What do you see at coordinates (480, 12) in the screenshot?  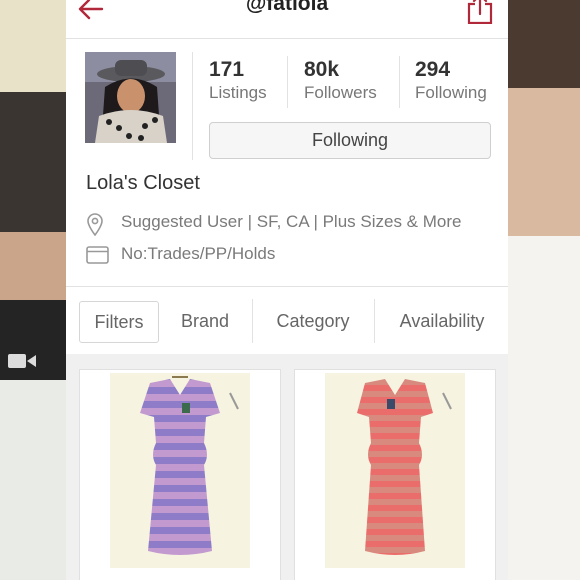 I see `share-icon` at bounding box center [480, 12].